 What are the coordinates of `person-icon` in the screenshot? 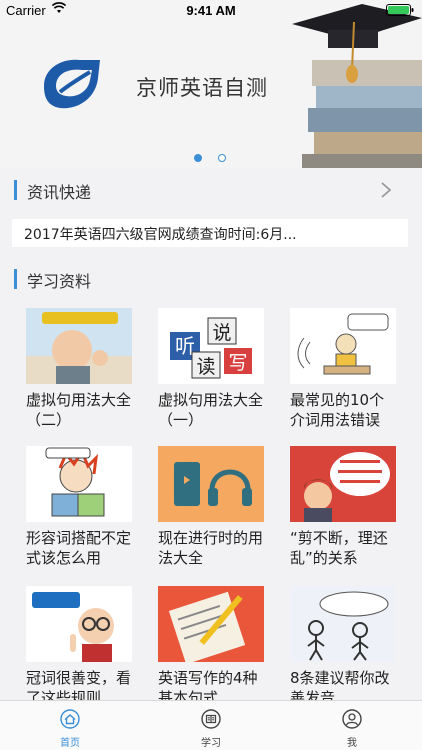 It's located at (352, 719).